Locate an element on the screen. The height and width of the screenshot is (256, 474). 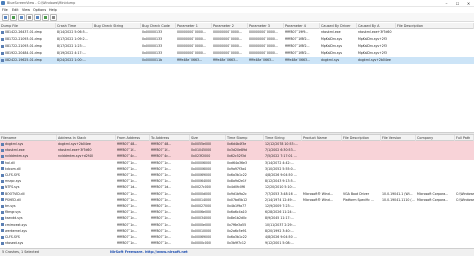
cell-text: 081422-26437-01.dmp is located at coordinates (23, 32).